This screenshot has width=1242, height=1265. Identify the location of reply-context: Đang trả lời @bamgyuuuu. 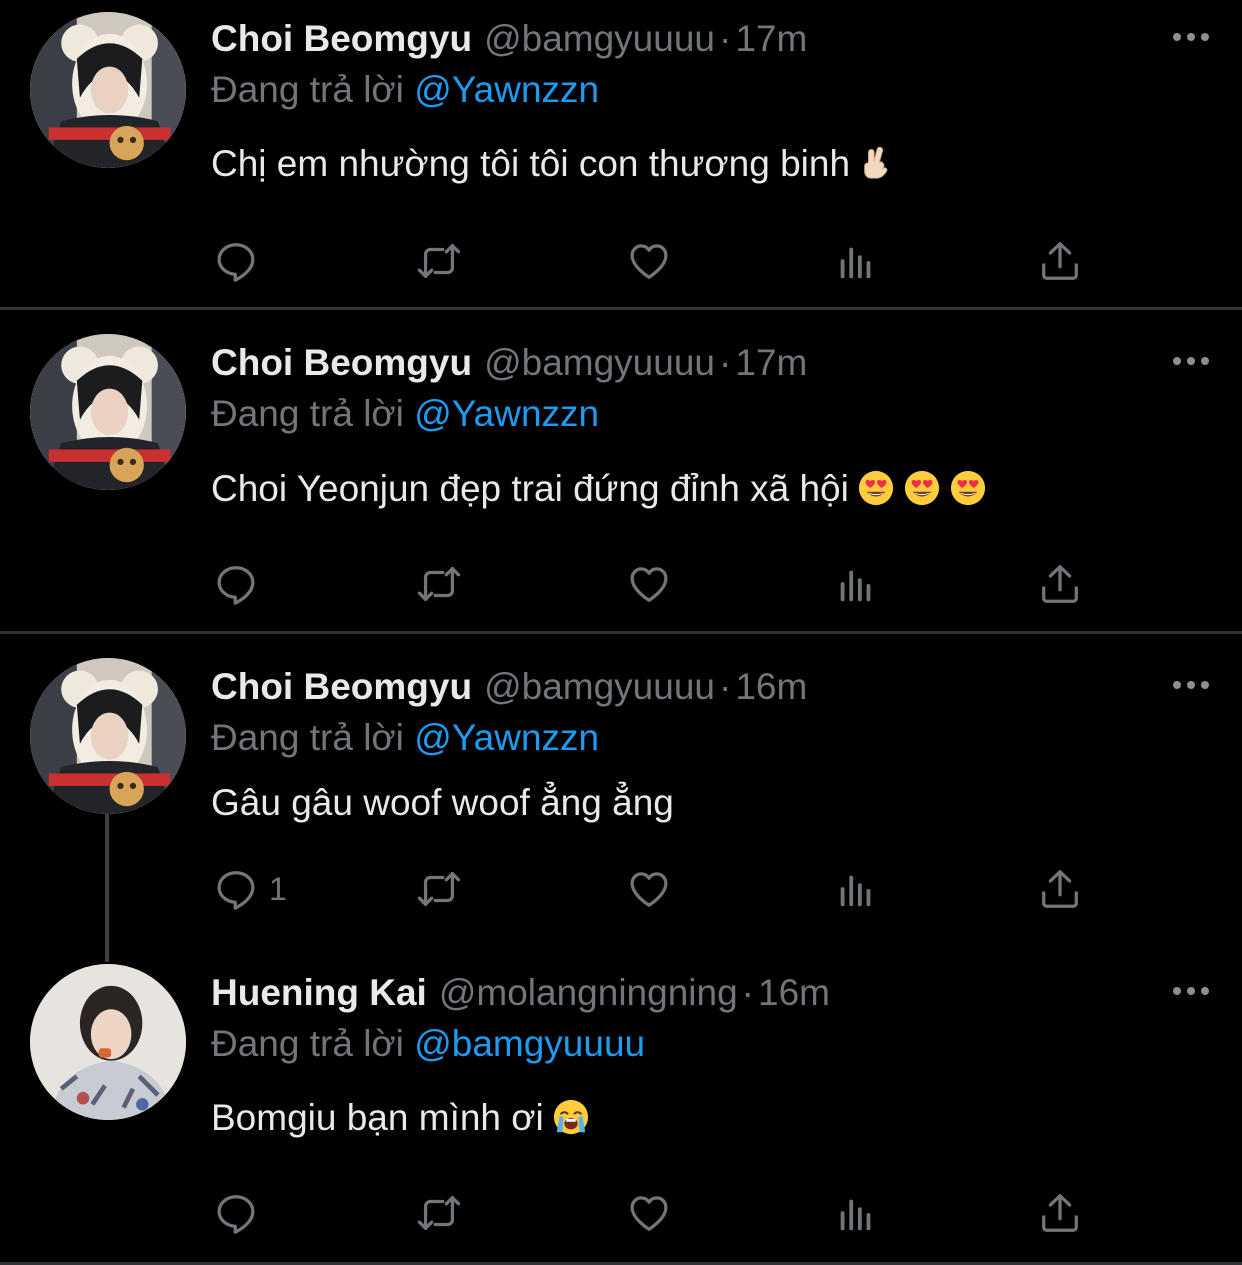
(428, 1044).